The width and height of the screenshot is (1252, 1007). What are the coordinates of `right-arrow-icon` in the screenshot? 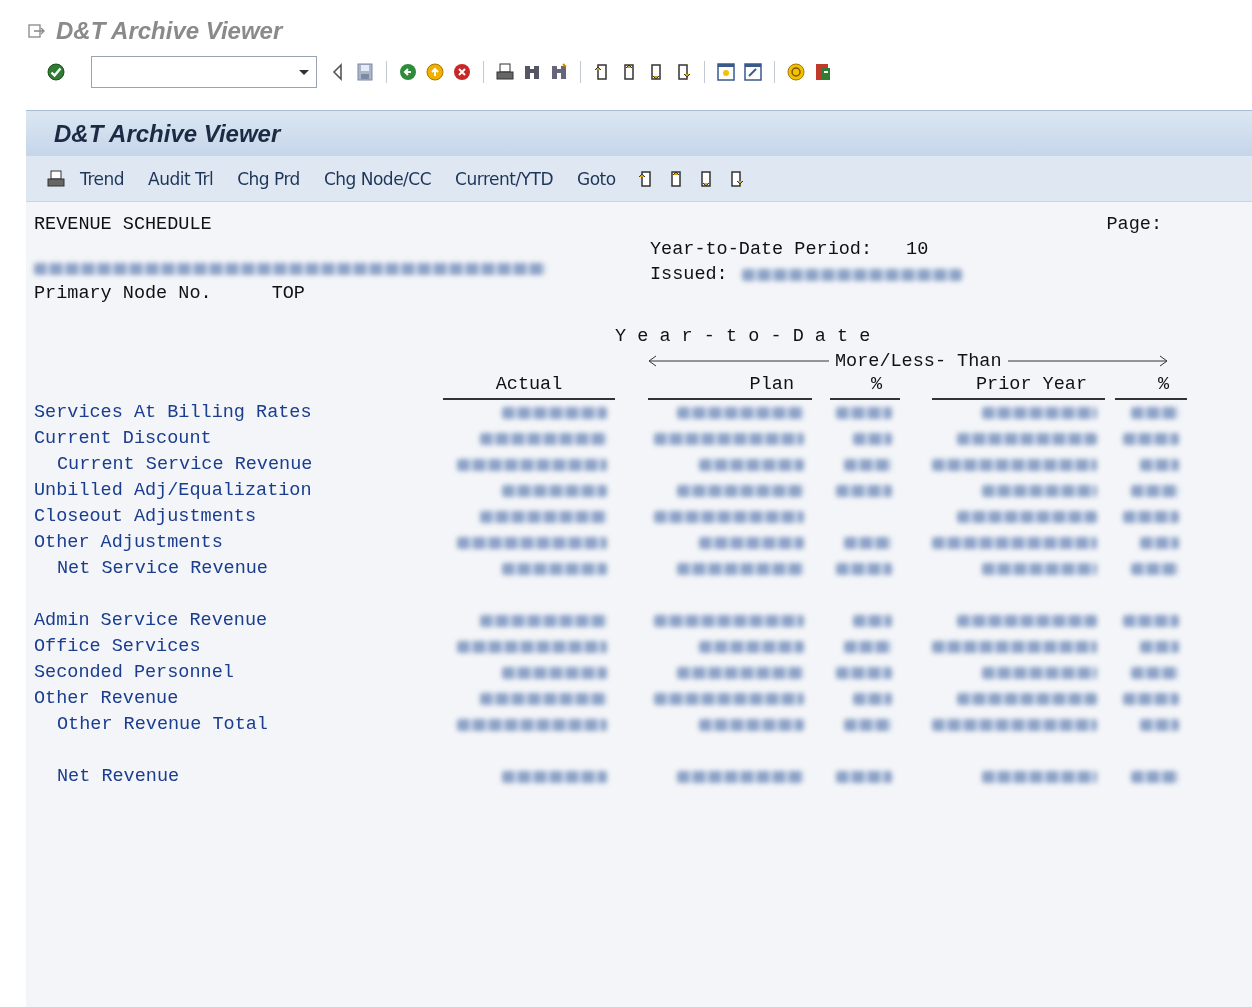 It's located at (1087, 361).